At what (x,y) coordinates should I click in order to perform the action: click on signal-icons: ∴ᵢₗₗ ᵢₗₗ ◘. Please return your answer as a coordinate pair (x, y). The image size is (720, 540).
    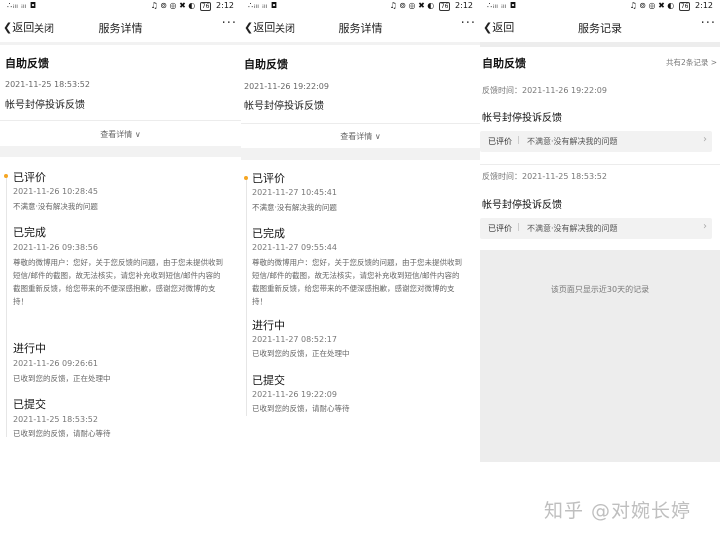
    Looking at the image, I should click on (22, 5).